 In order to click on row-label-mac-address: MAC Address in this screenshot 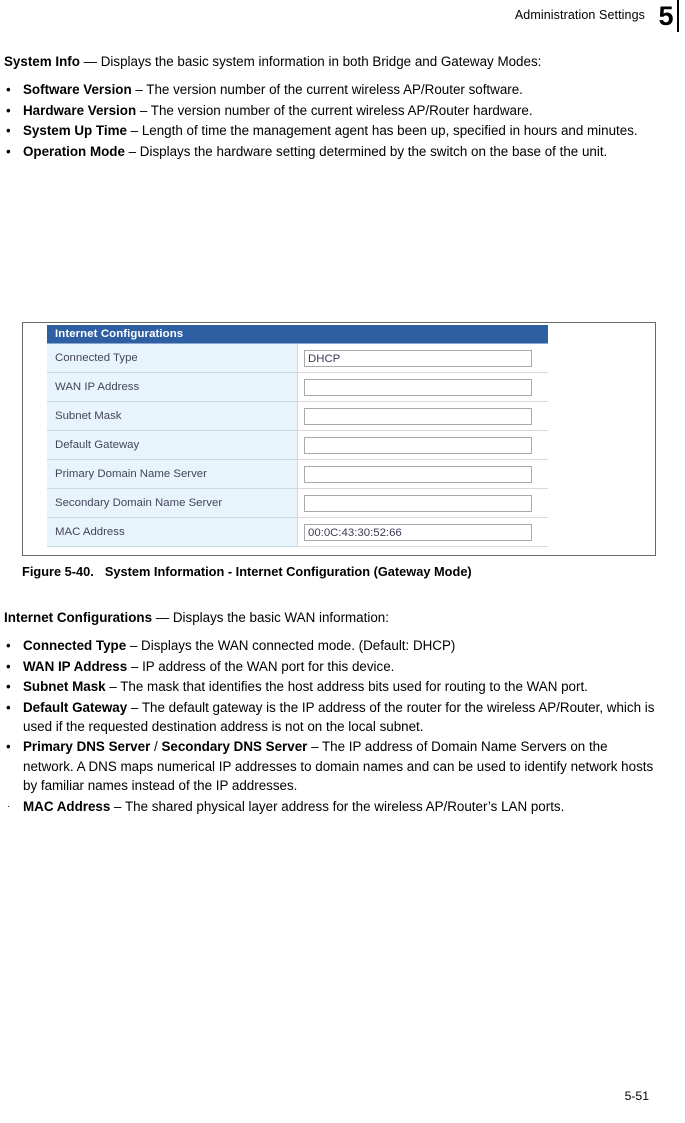, I will do `click(172, 532)`.